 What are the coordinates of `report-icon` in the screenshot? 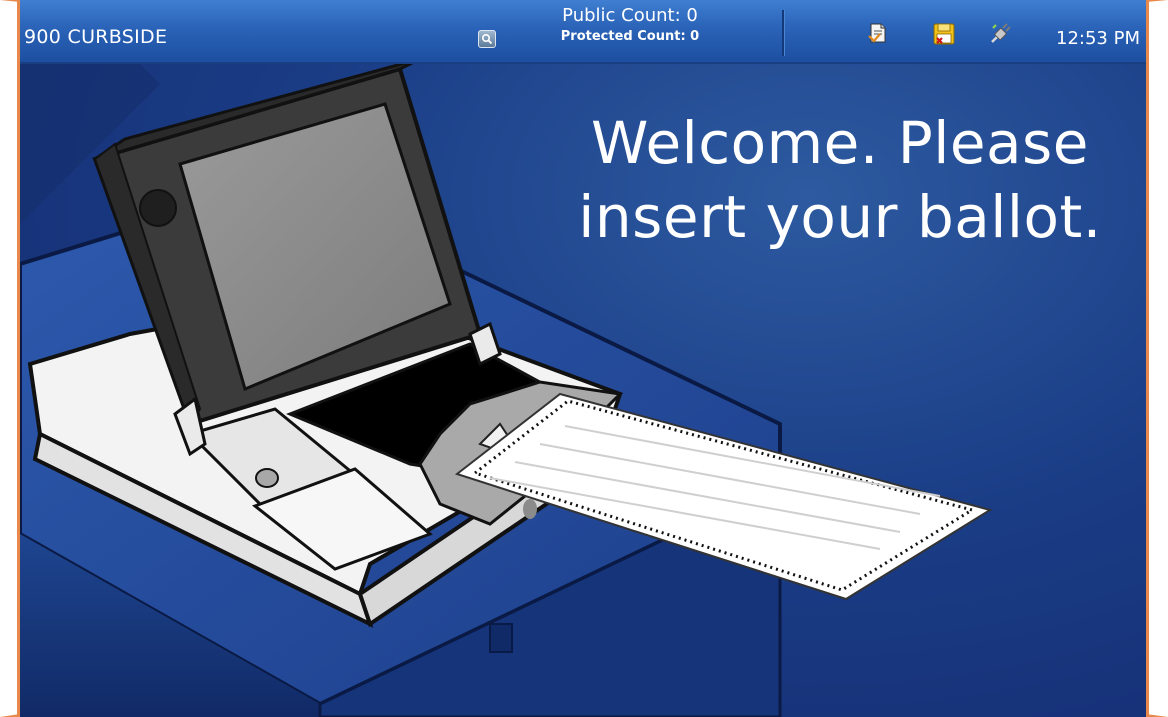 It's located at (878, 35).